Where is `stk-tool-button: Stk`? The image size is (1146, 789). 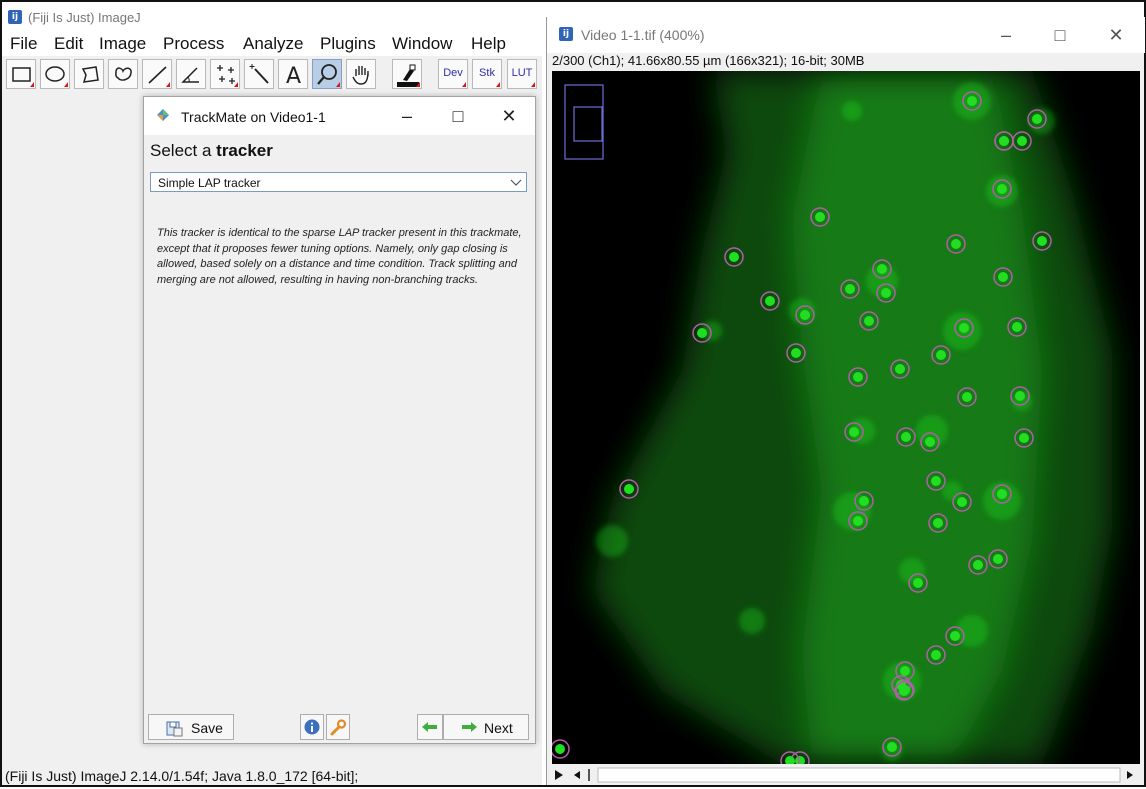
stk-tool-button: Stk is located at coordinates (487, 74).